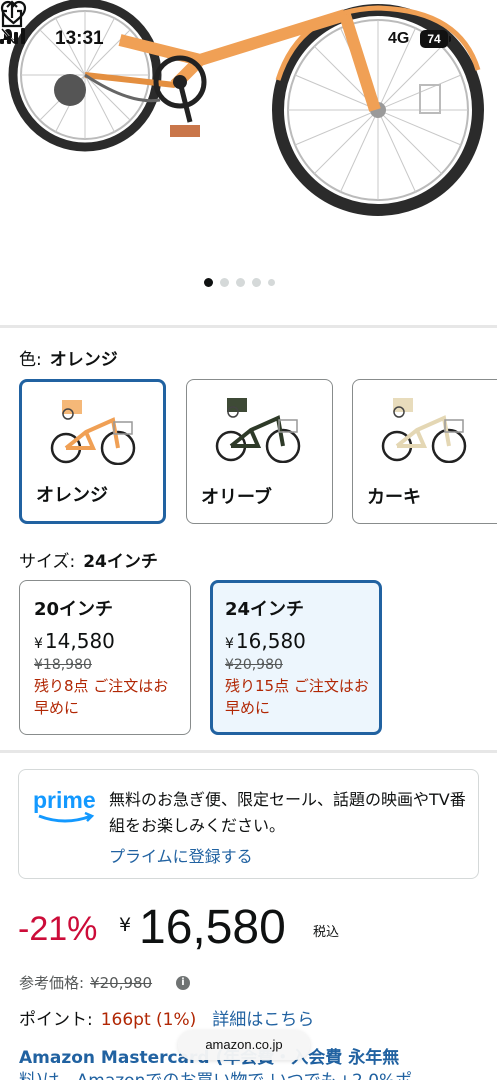 Image resolution: width=497 pixels, height=1080 pixels. Describe the element at coordinates (254, 665) in the screenshot. I see `size-option-old-price: ¥20,980` at that location.